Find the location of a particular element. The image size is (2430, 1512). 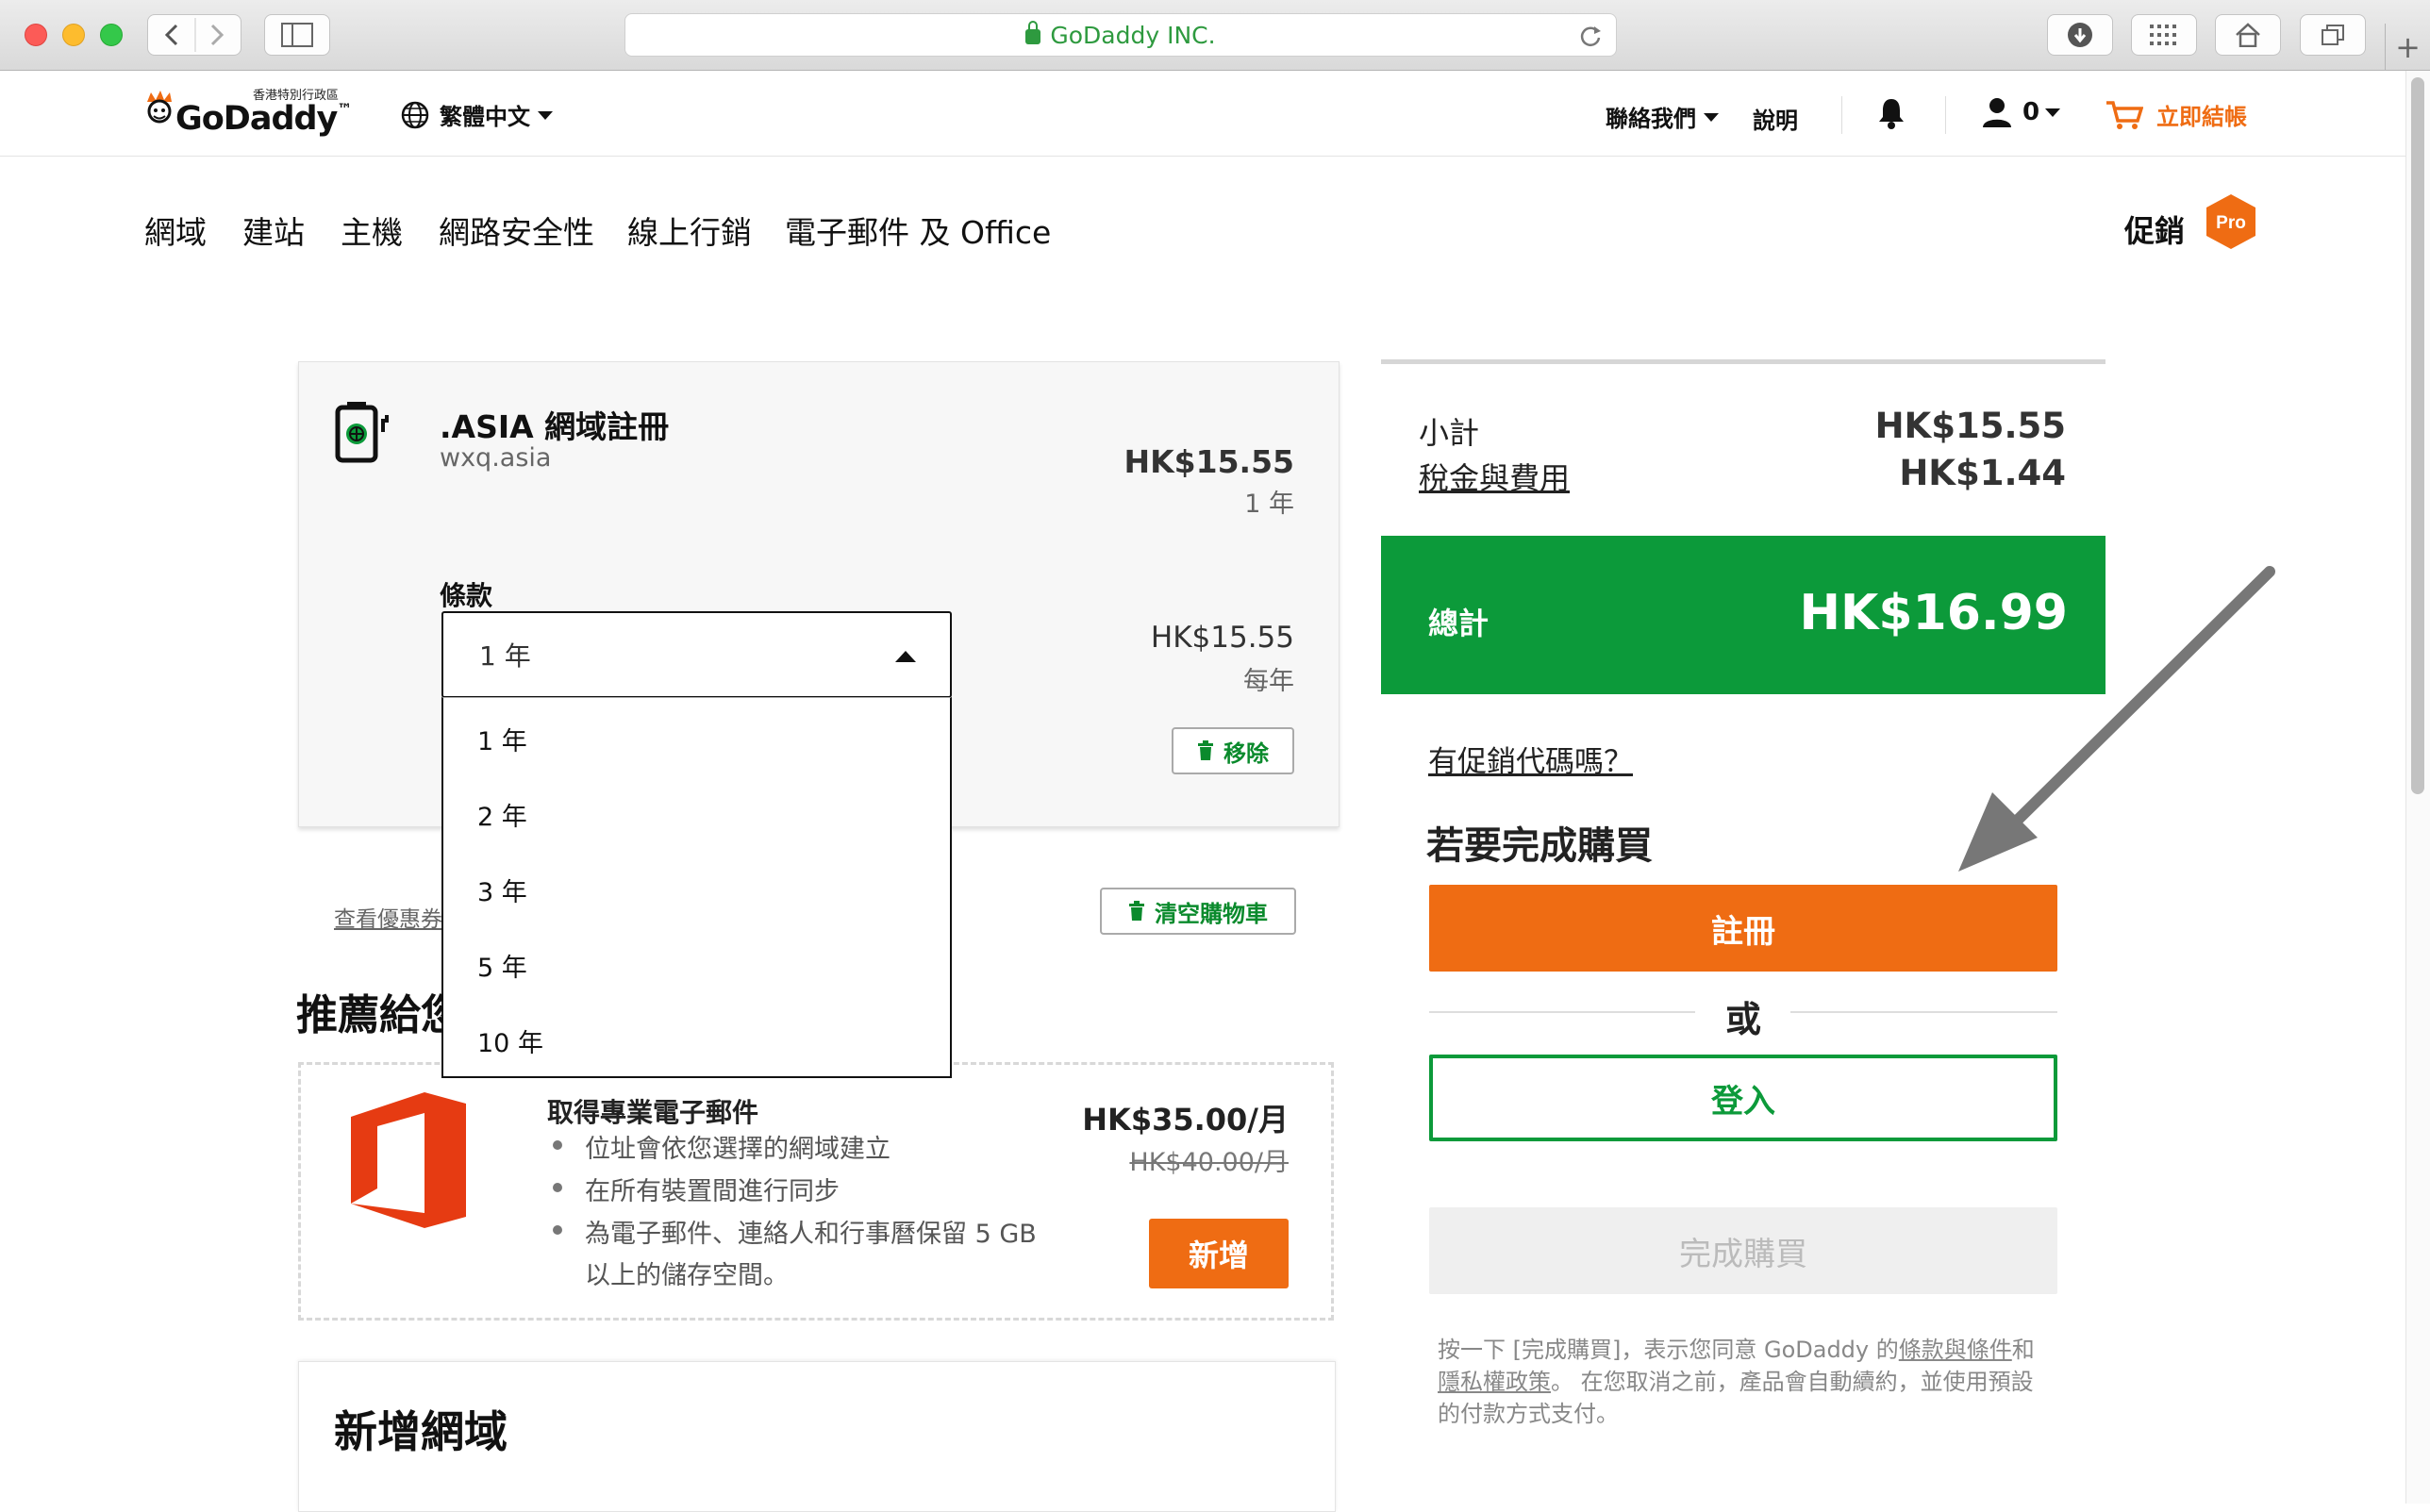

clear-cart-button: 清空購物車 is located at coordinates (1198, 911).